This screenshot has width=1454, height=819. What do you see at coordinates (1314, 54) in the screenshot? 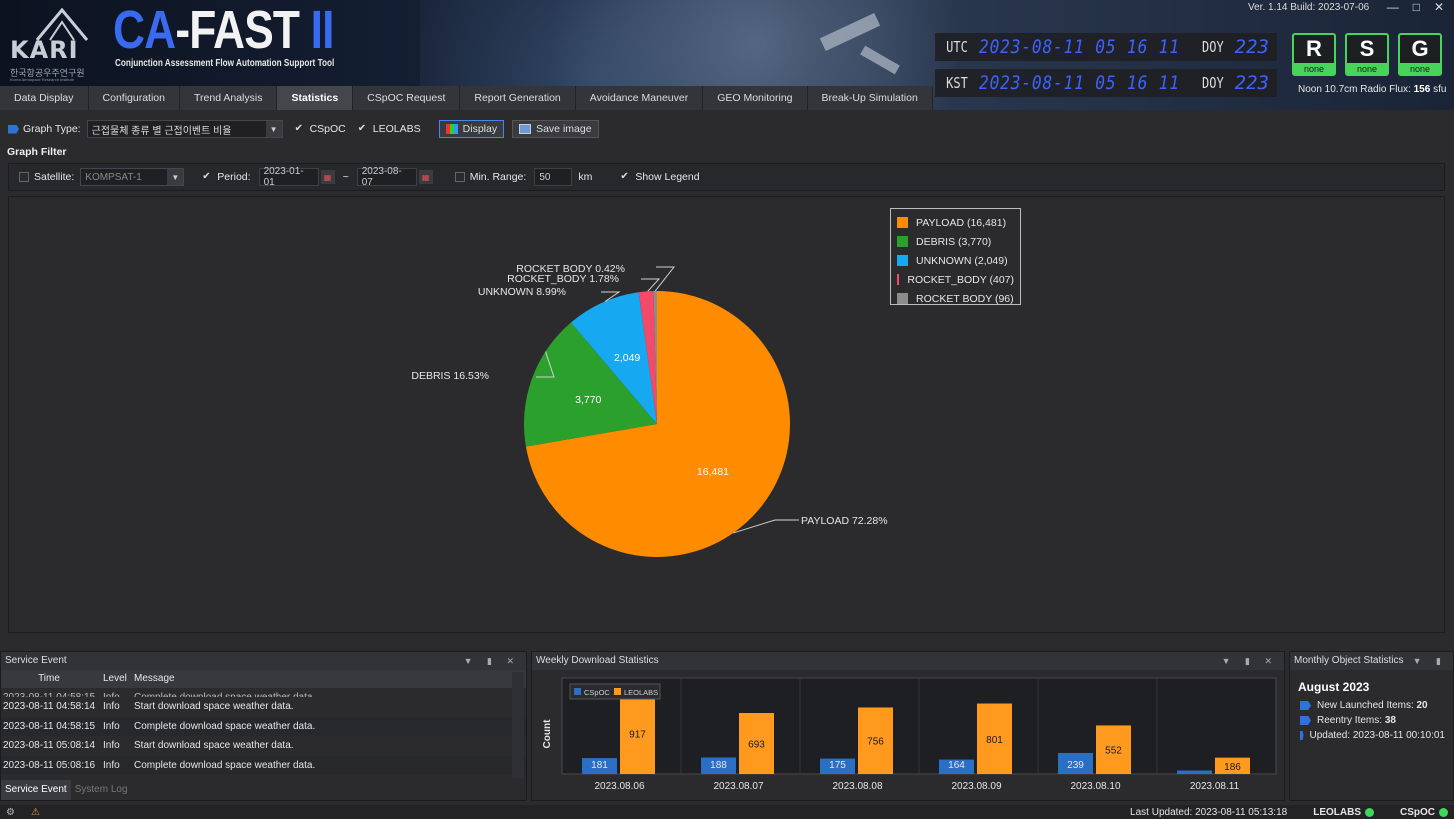
I see `r-scale-indicator: Rnone` at bounding box center [1314, 54].